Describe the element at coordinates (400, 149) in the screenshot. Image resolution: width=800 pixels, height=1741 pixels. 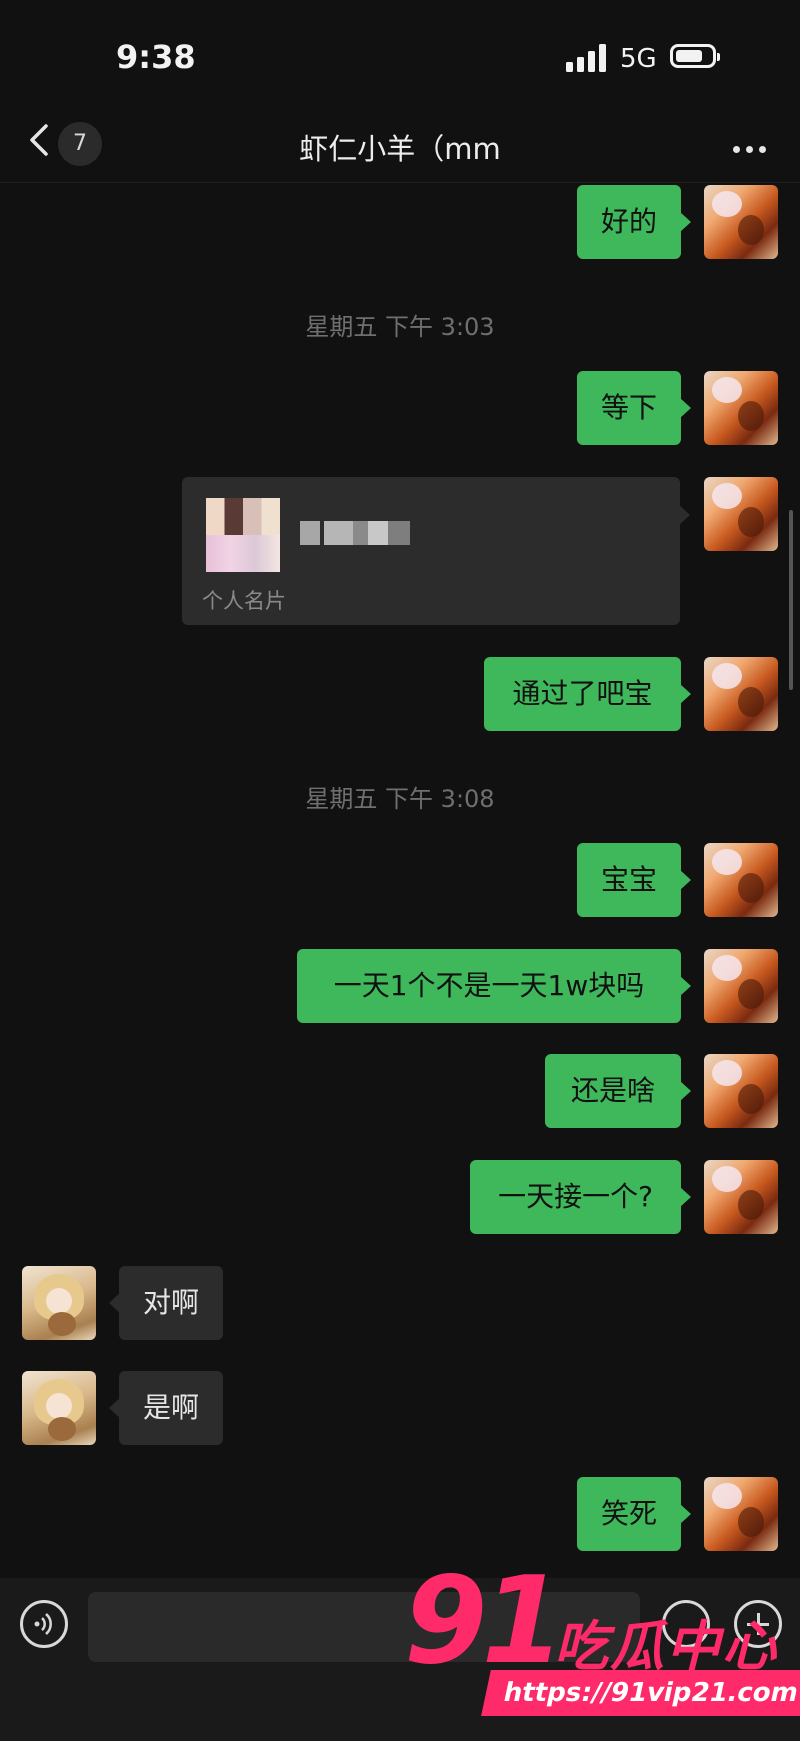
I see `chat-title: 虾仁小羊（mm` at that location.